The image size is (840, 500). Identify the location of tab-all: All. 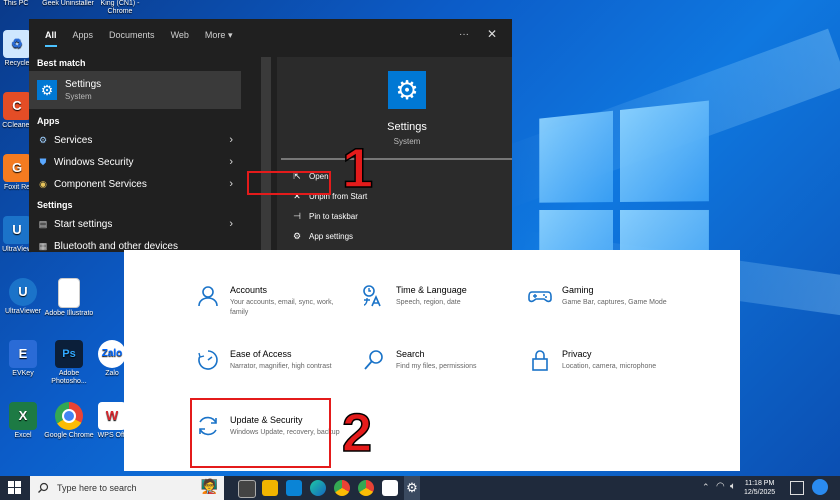
(51, 35).